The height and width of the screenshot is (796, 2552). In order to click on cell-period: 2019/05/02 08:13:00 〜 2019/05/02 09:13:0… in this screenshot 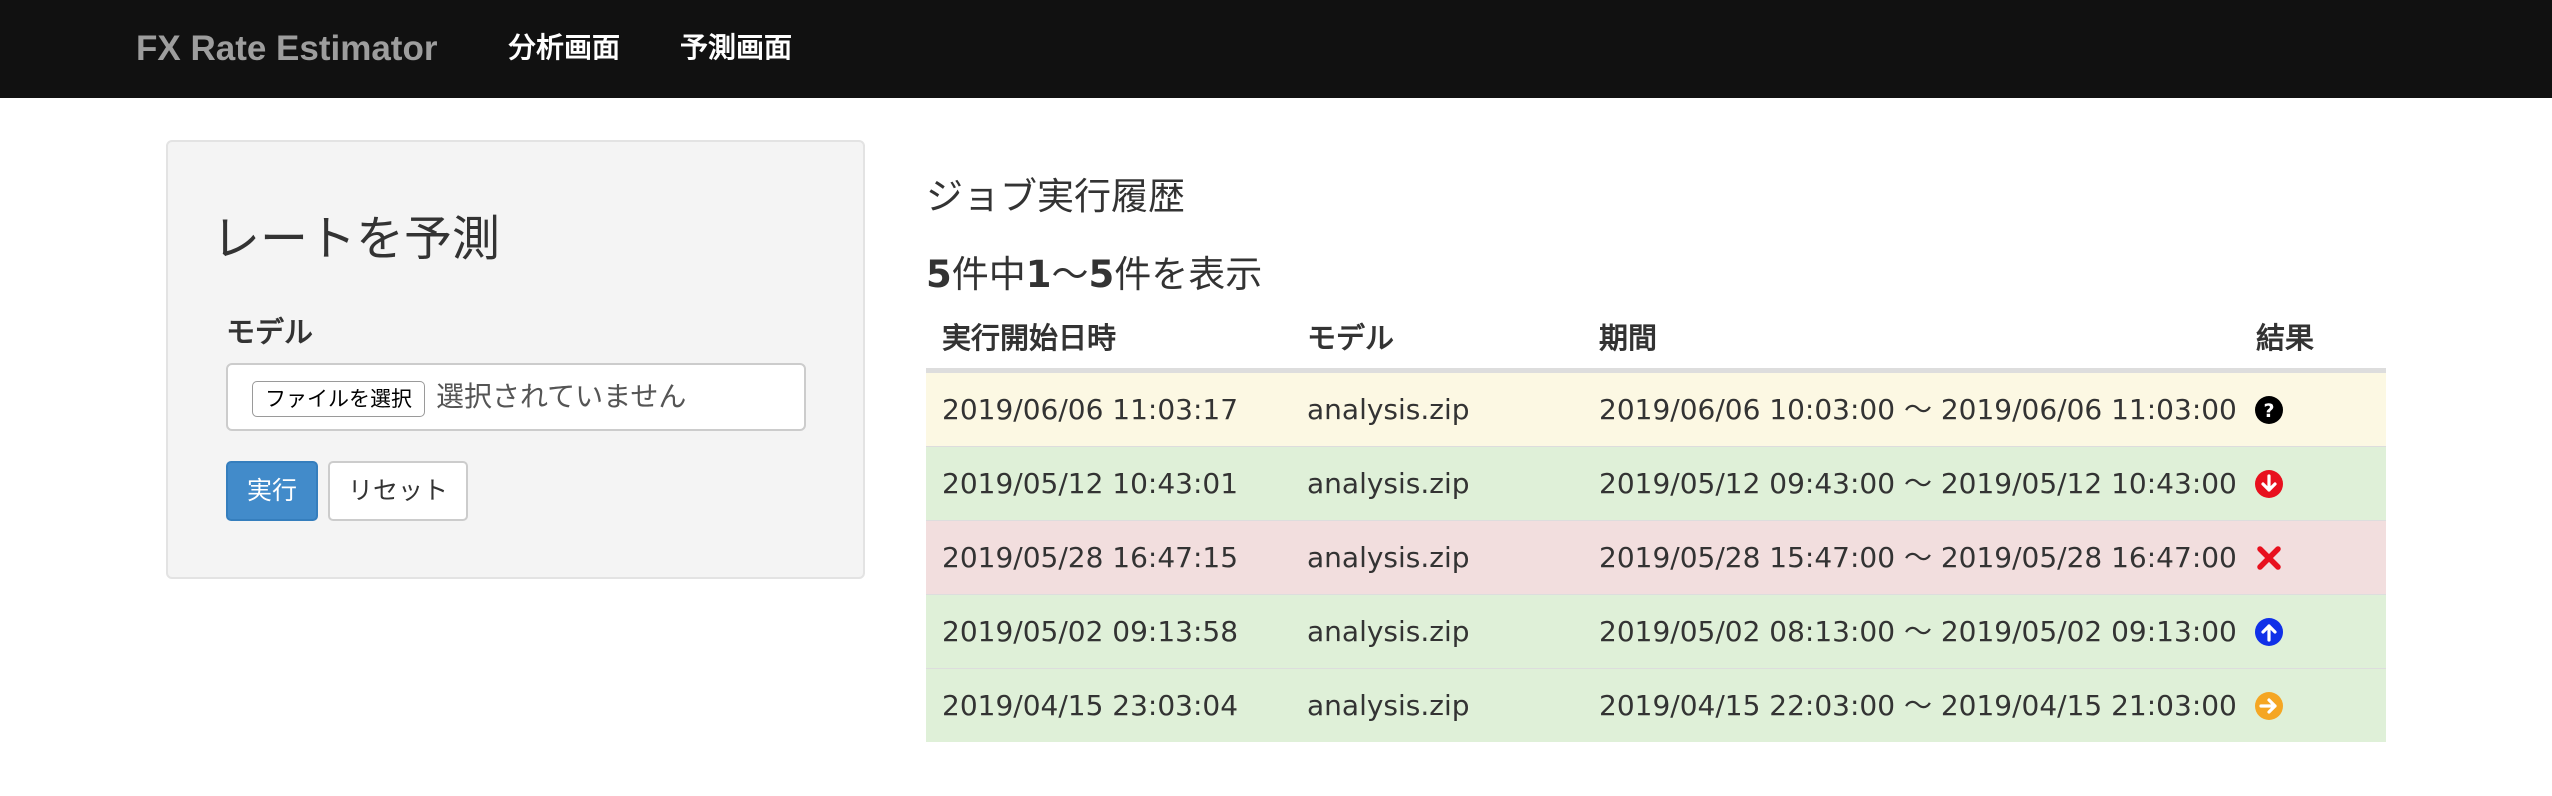, I will do `click(1918, 631)`.